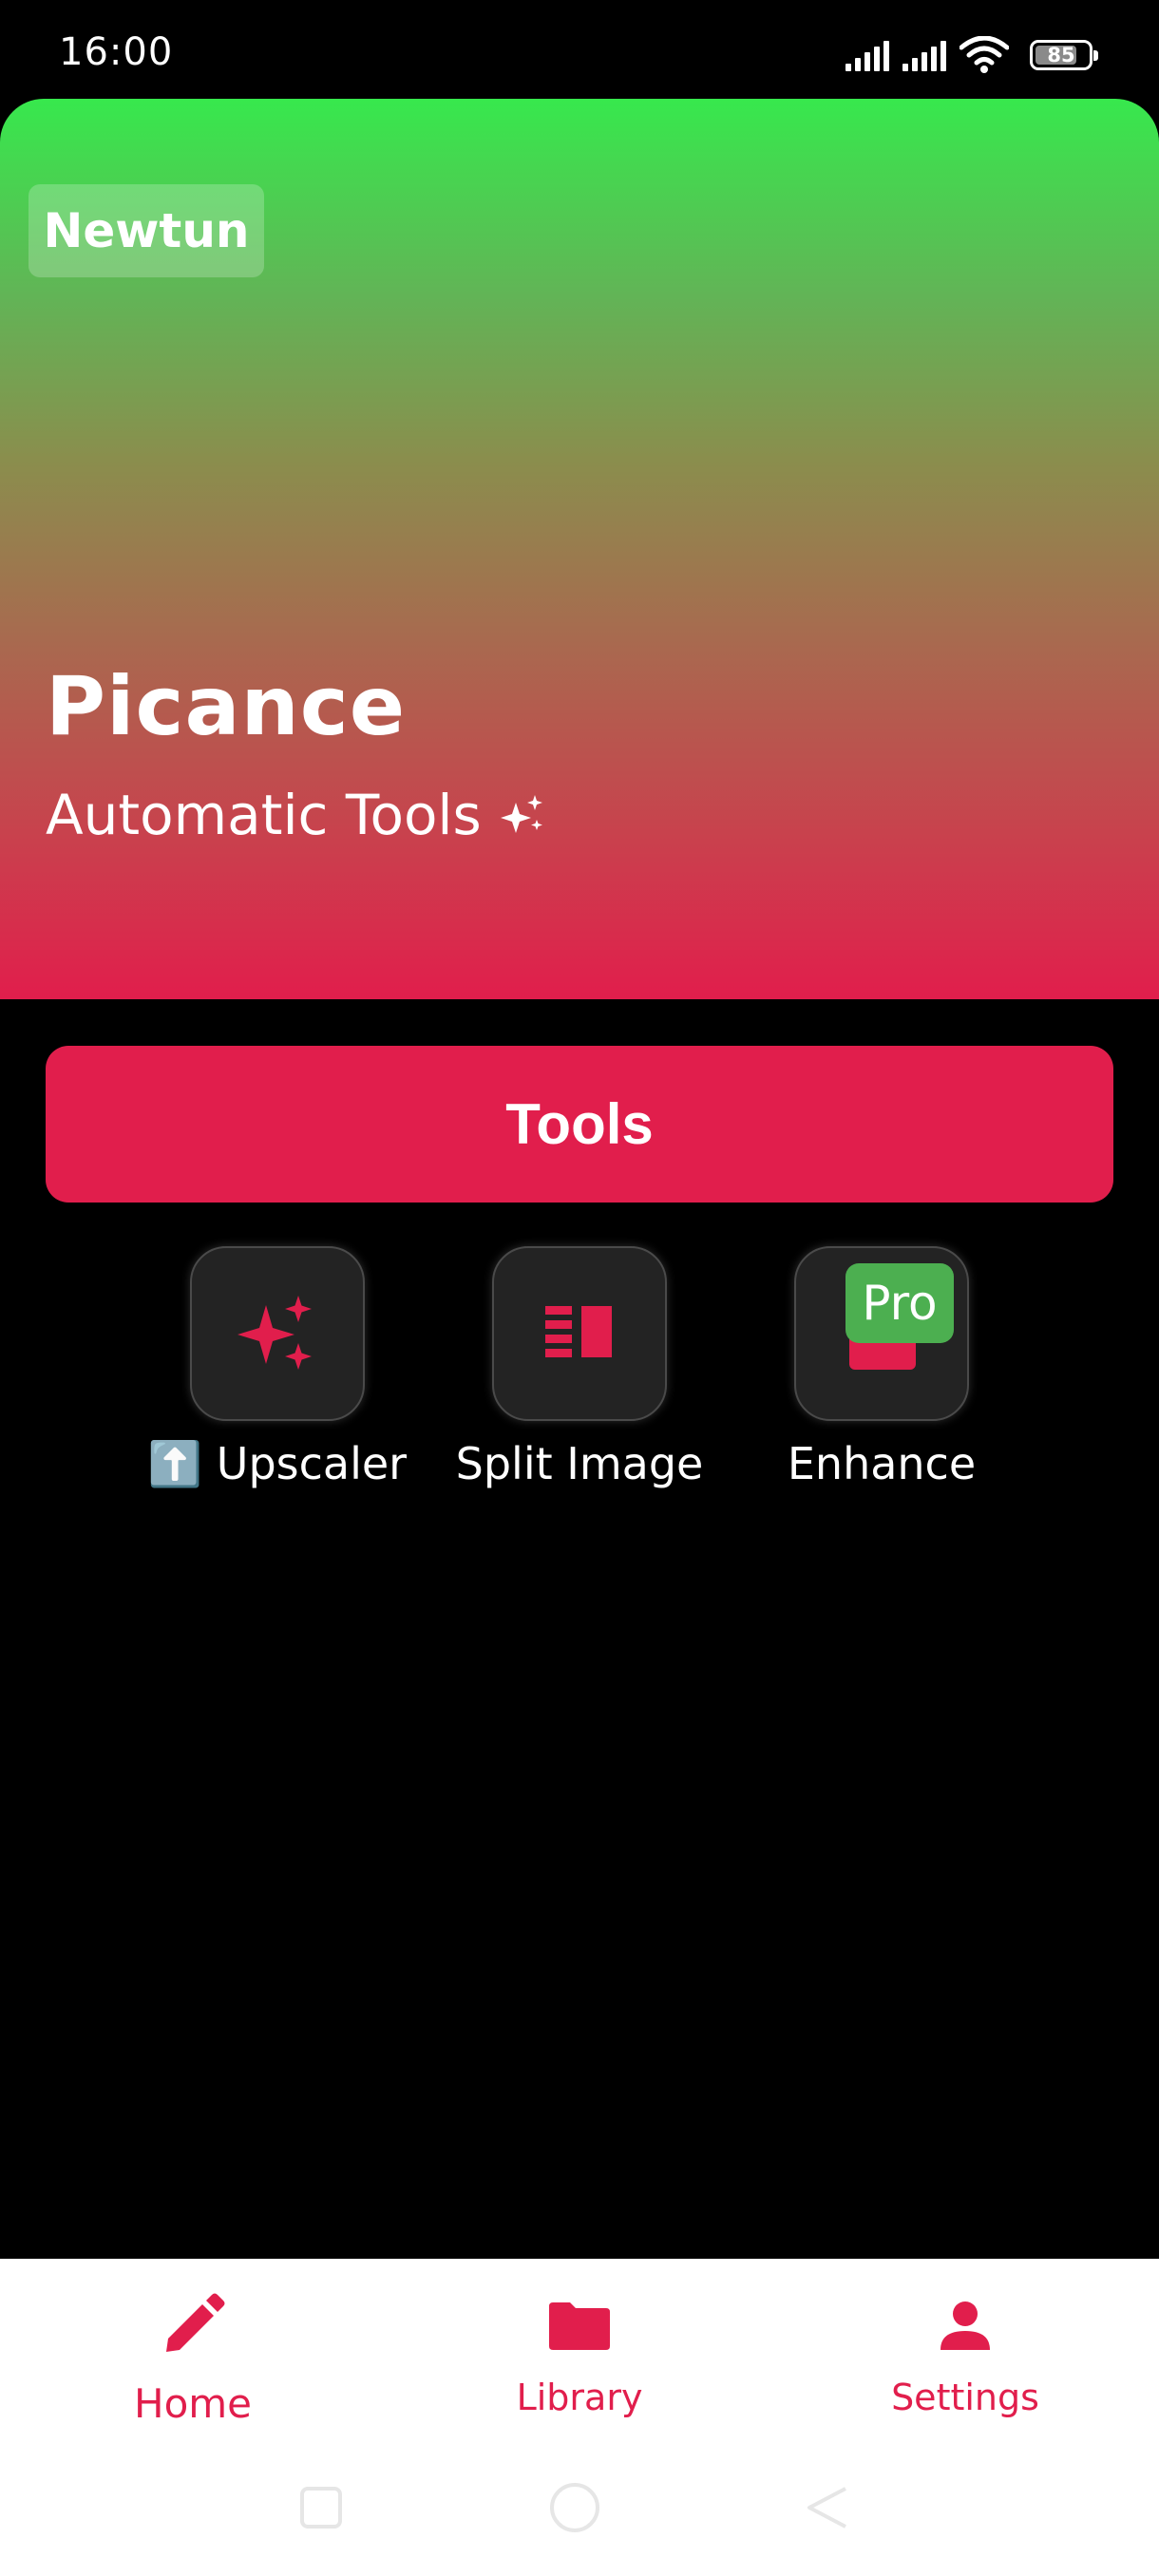 The width and height of the screenshot is (1159, 2576). I want to click on signal-icon, so click(867, 55).